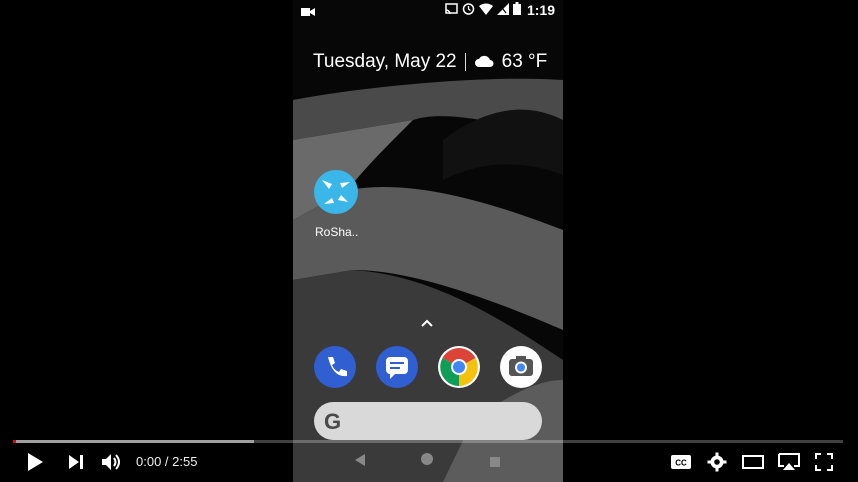 This screenshot has height=482, width=858. Describe the element at coordinates (502, 10) in the screenshot. I see `signal-icon` at that location.